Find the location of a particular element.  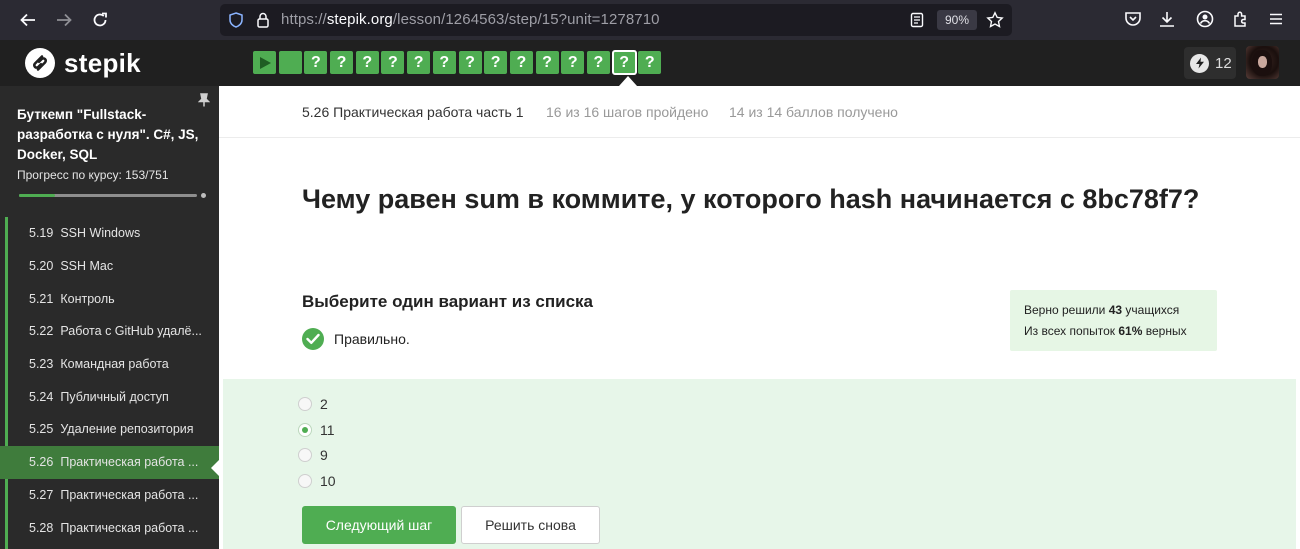

lesson-number: 5.19 is located at coordinates (41, 233).